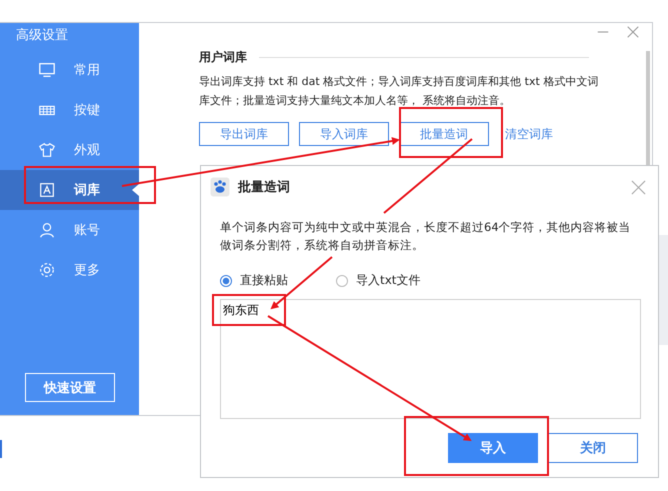 The width and height of the screenshot is (668, 491). What do you see at coordinates (69, 190) in the screenshot?
I see `sidebar-item: 词库` at bounding box center [69, 190].